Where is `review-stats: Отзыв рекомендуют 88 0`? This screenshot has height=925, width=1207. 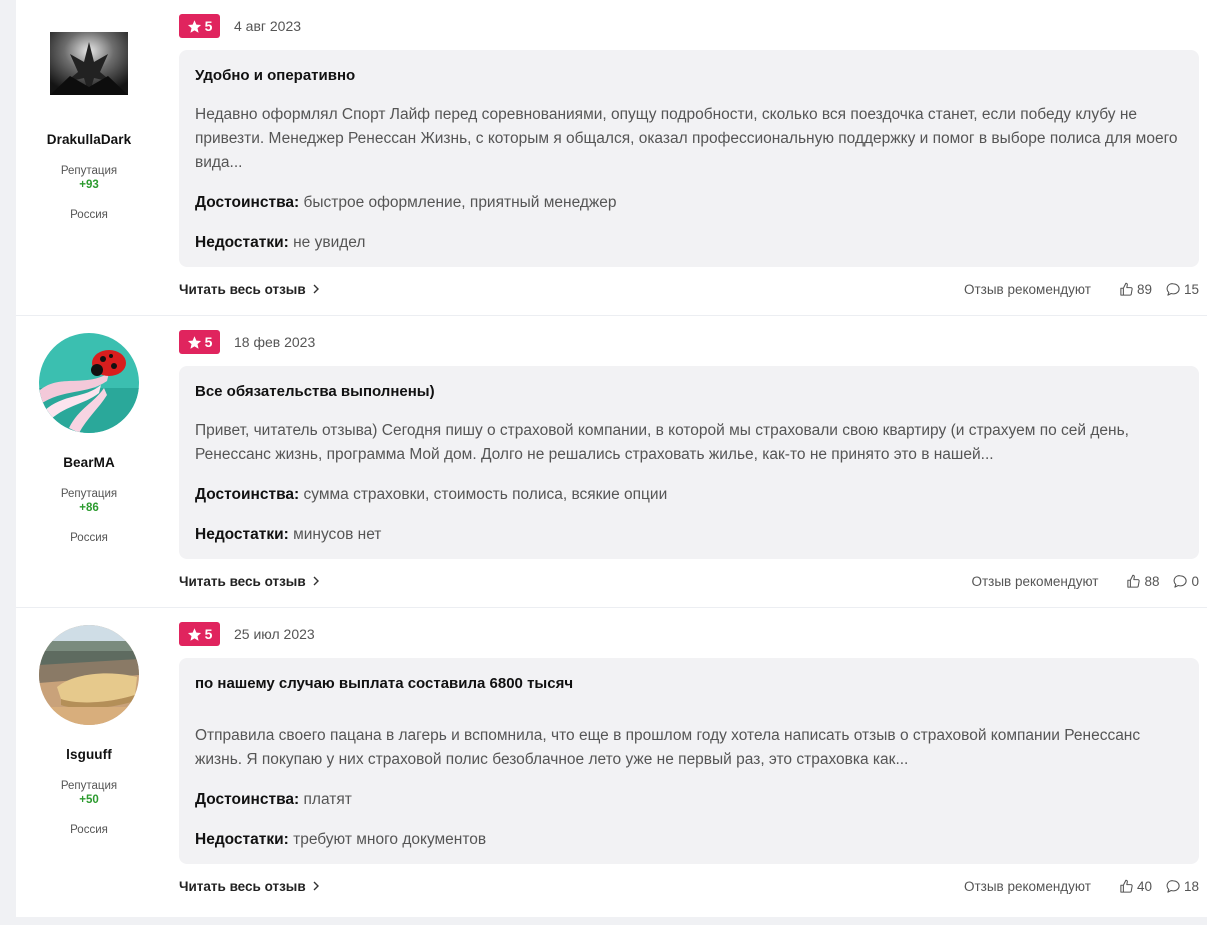
review-stats: Отзыв рекомендуют 88 0 is located at coordinates (1085, 581).